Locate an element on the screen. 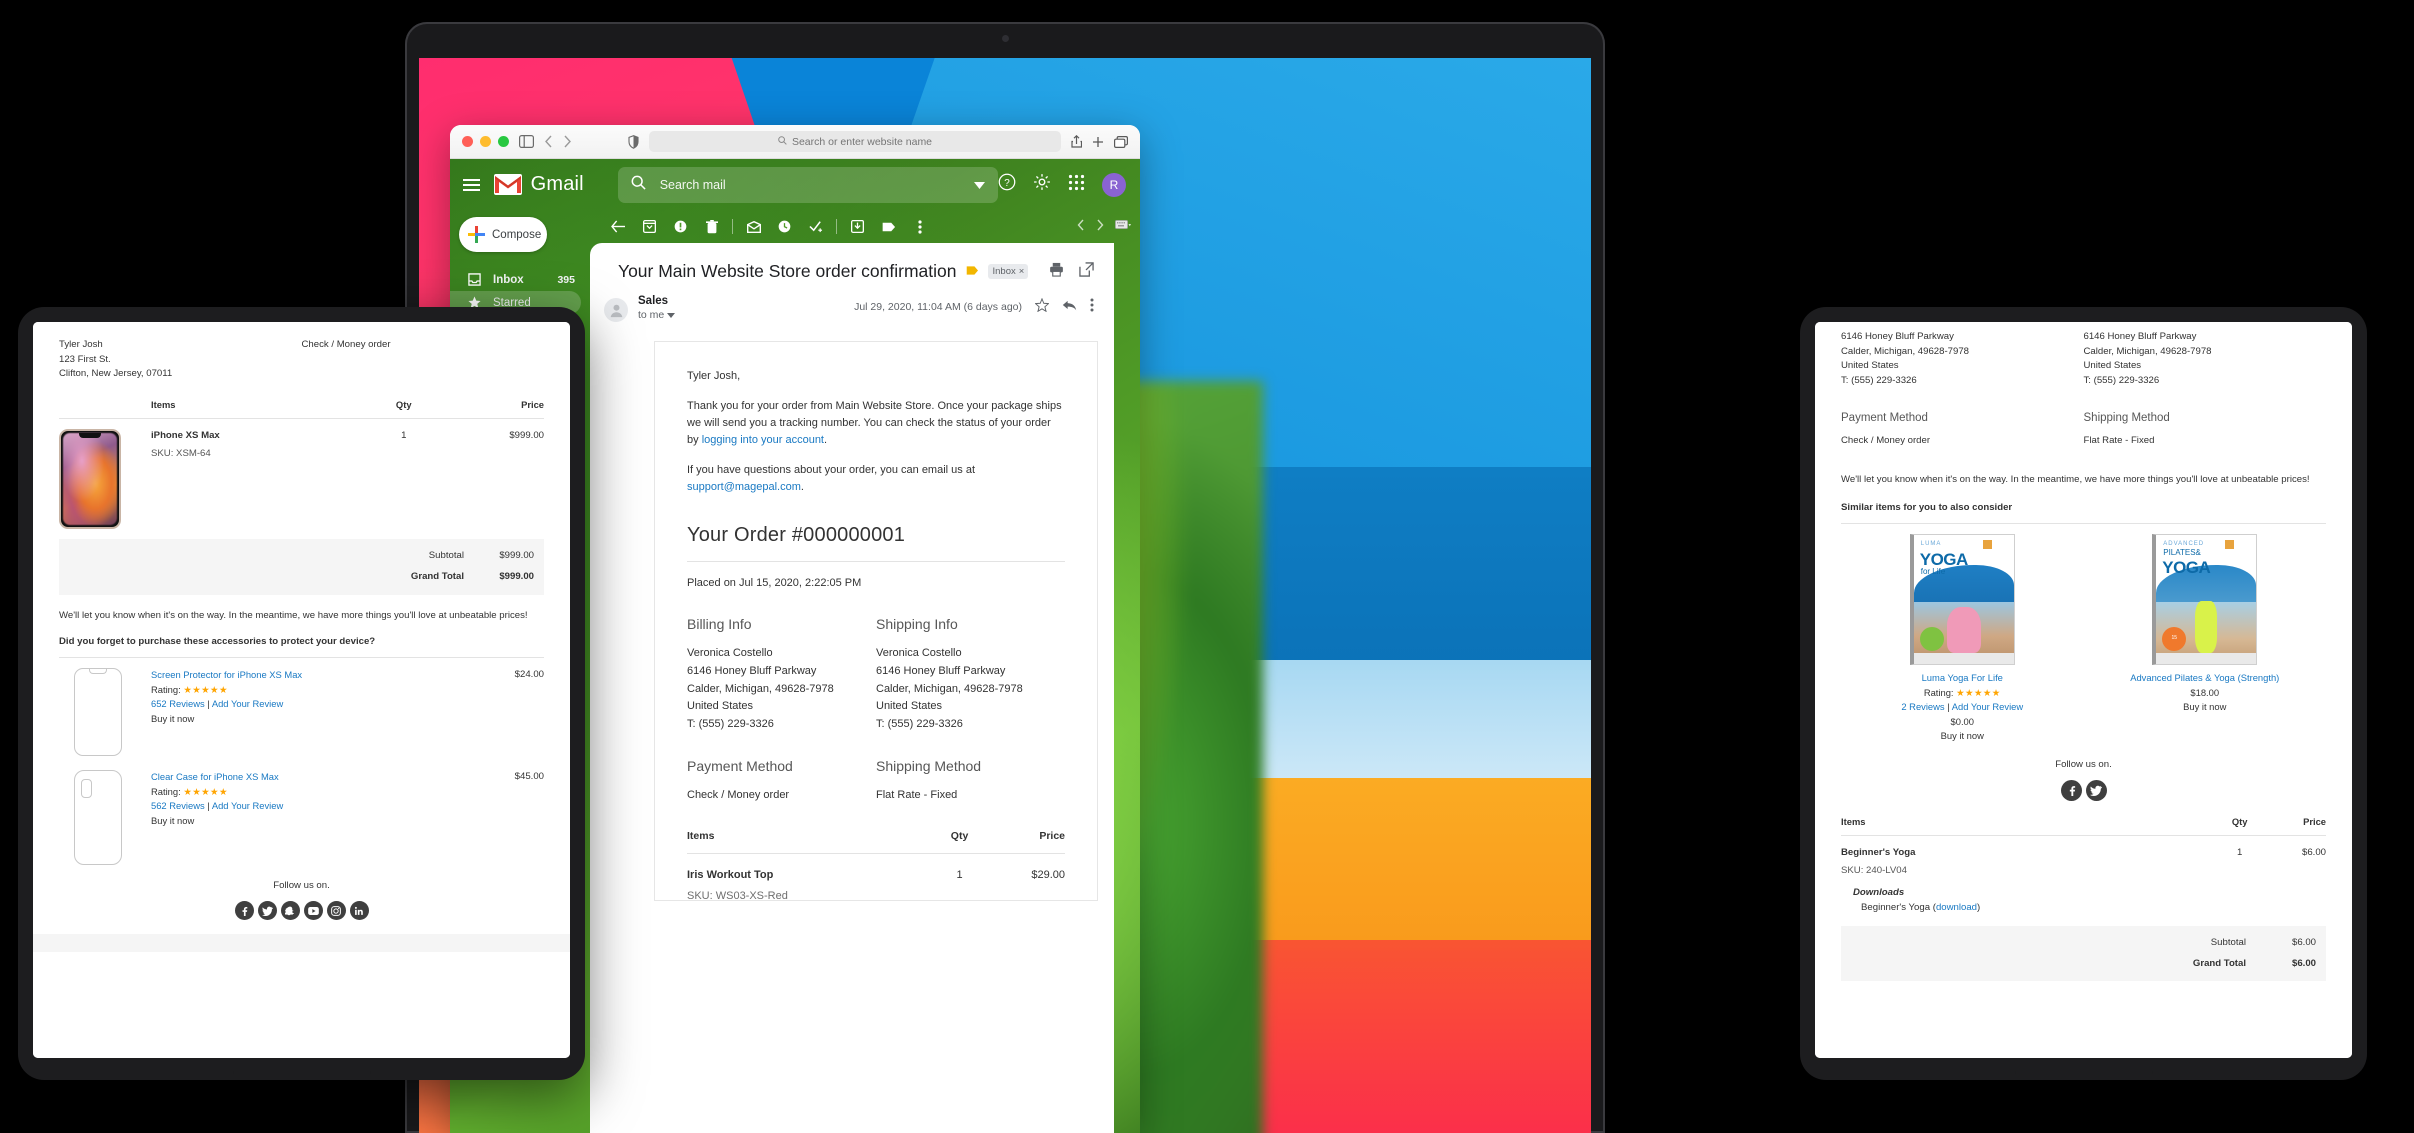 This screenshot has width=2414, height=1133. payment-method-block: Check / Money order is located at coordinates (423, 360).